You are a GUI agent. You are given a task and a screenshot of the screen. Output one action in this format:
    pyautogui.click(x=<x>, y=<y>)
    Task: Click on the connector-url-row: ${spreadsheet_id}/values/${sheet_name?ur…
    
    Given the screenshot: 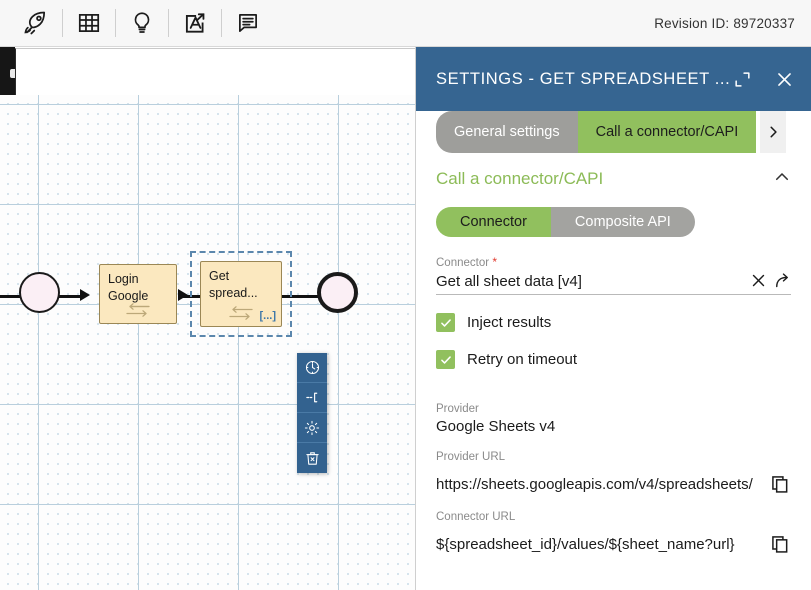 What is the action you would take?
    pyautogui.click(x=613, y=544)
    